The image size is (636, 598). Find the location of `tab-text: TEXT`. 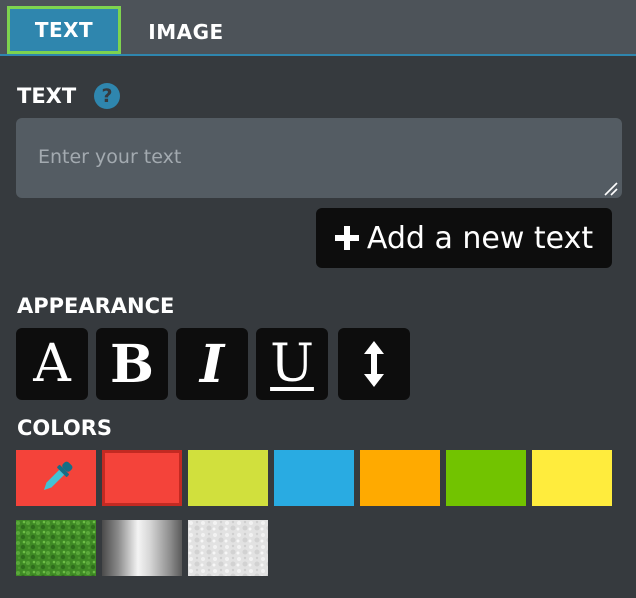

tab-text: TEXT is located at coordinates (64, 30).